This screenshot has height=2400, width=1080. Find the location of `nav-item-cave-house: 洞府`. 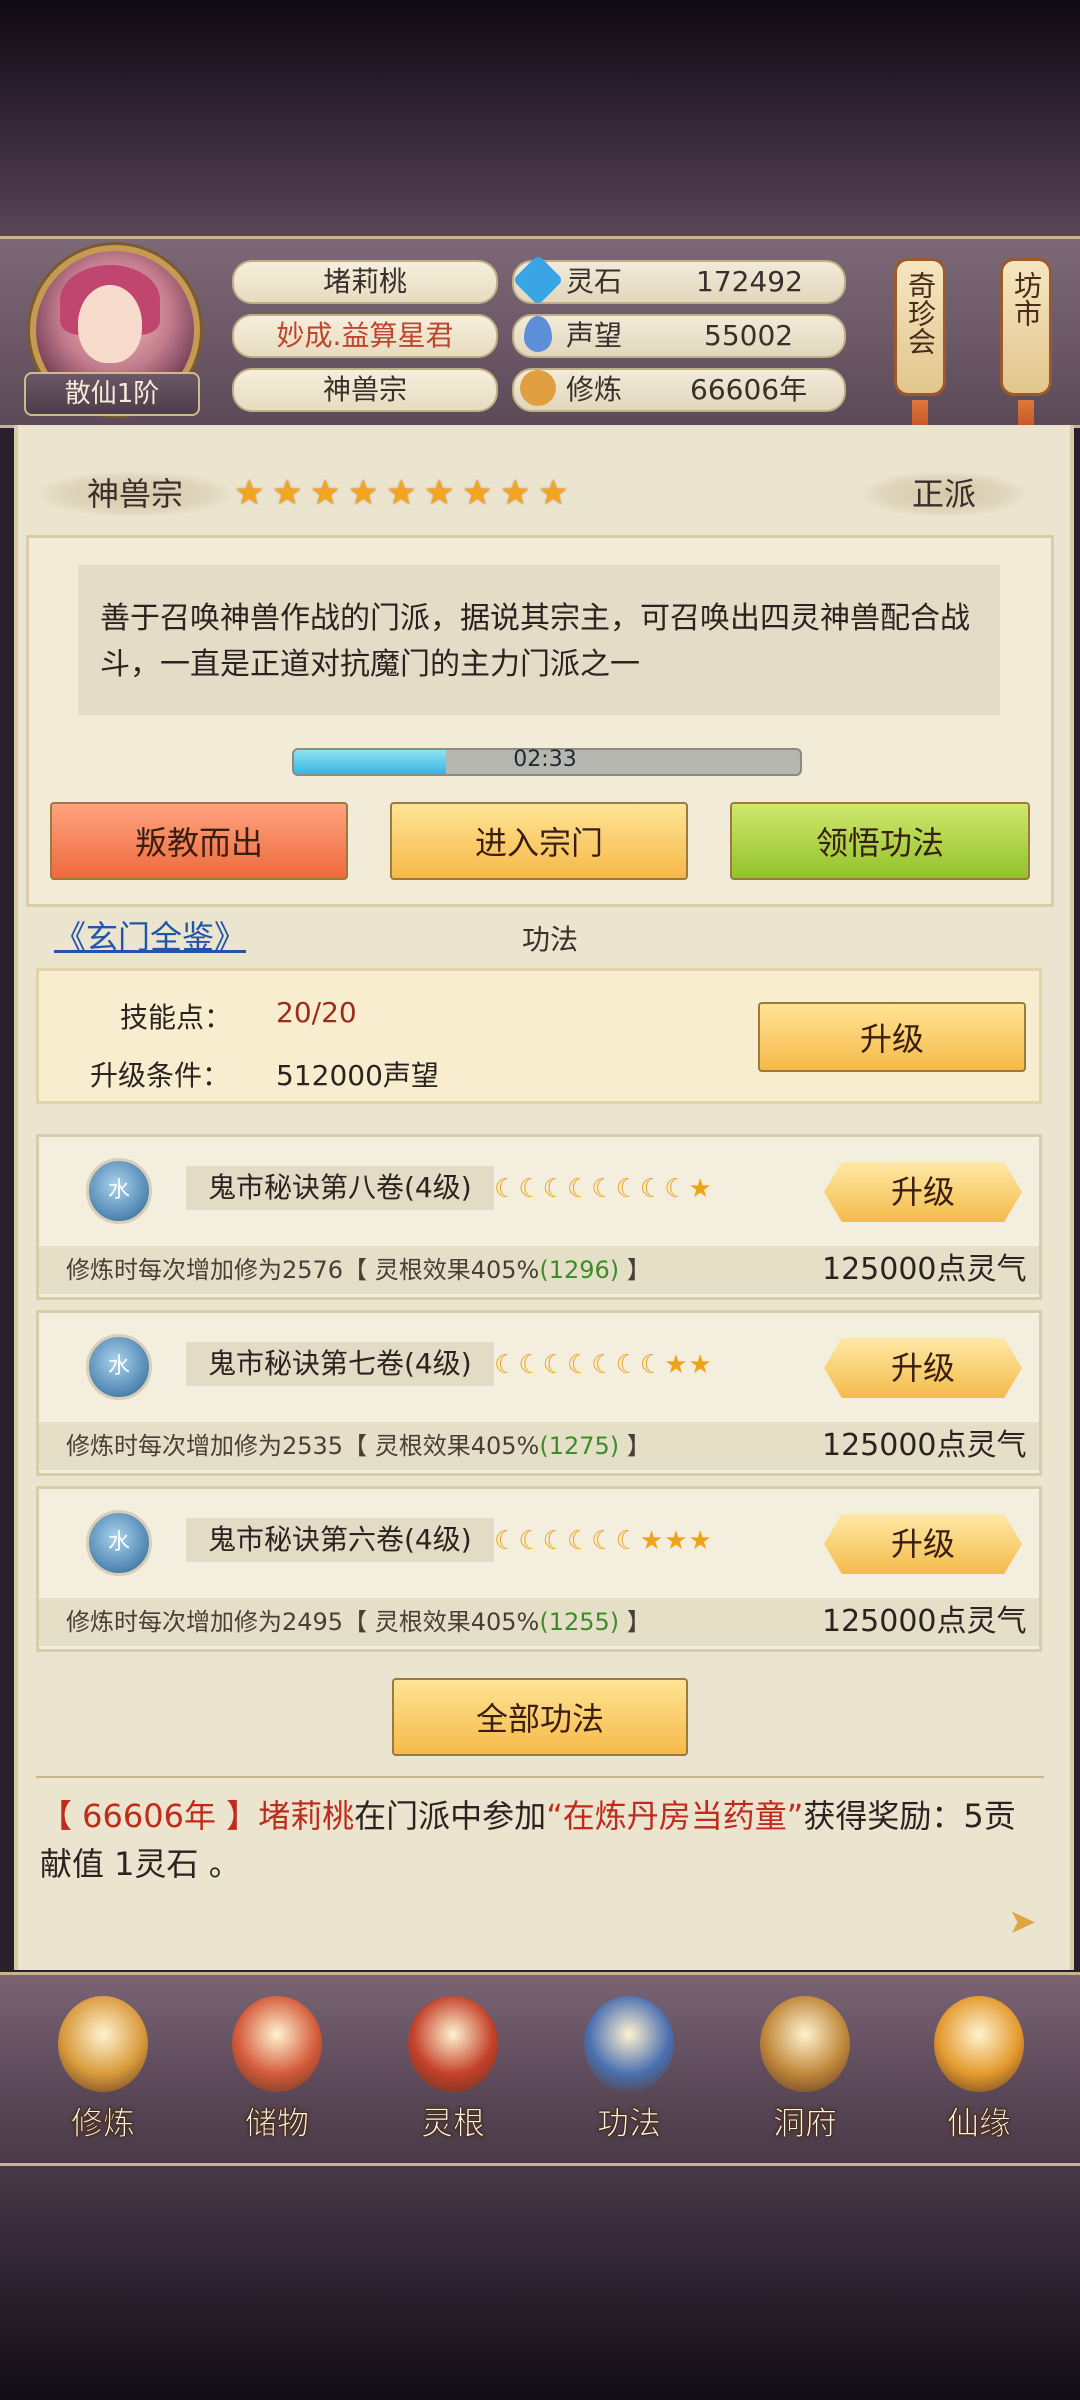

nav-item-cave-house: 洞府 is located at coordinates (805, 2083).